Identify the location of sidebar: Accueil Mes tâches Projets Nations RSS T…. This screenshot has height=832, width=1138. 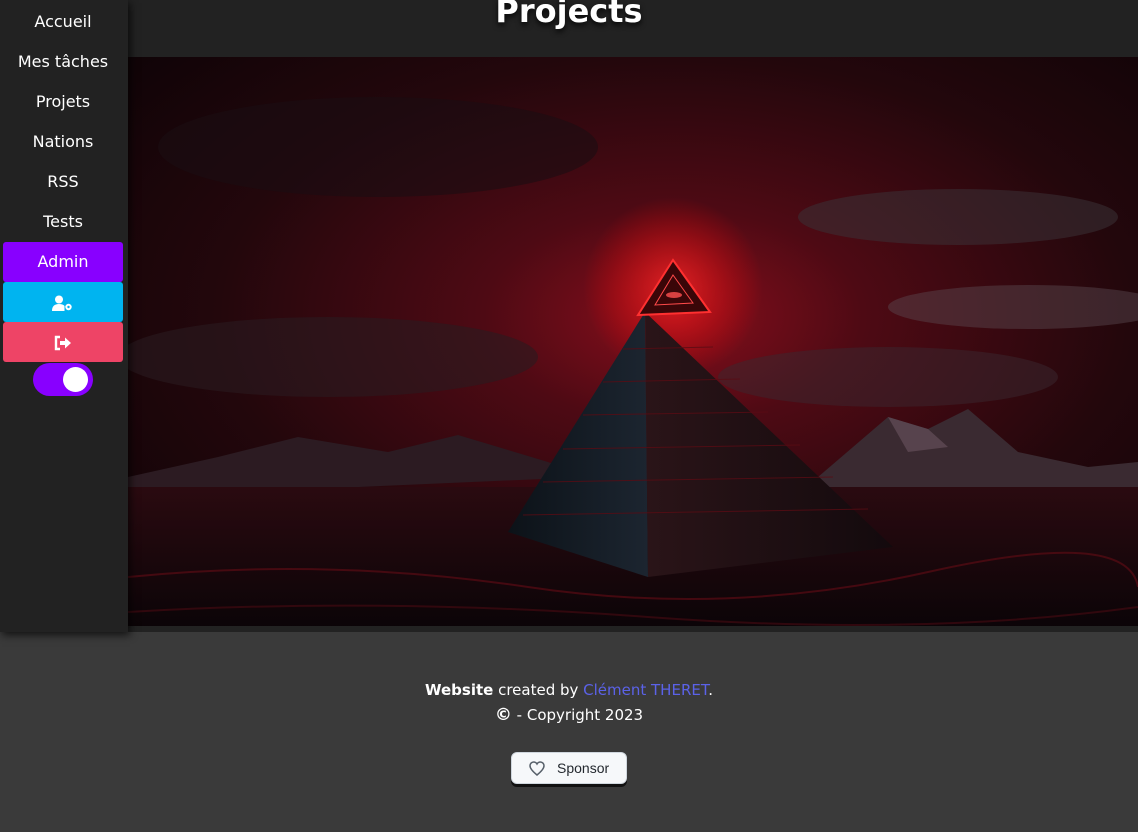
(64, 316).